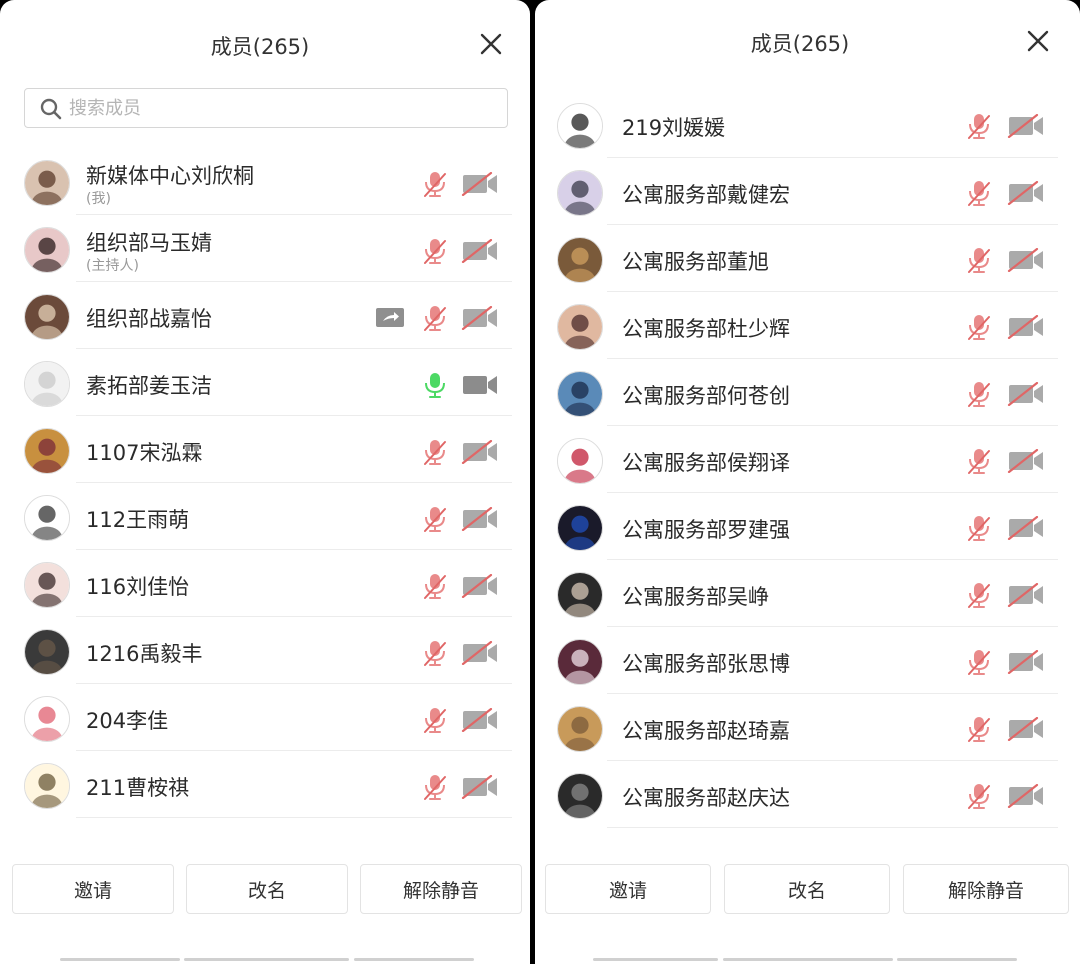  I want to click on member-role: (我), so click(98, 199).